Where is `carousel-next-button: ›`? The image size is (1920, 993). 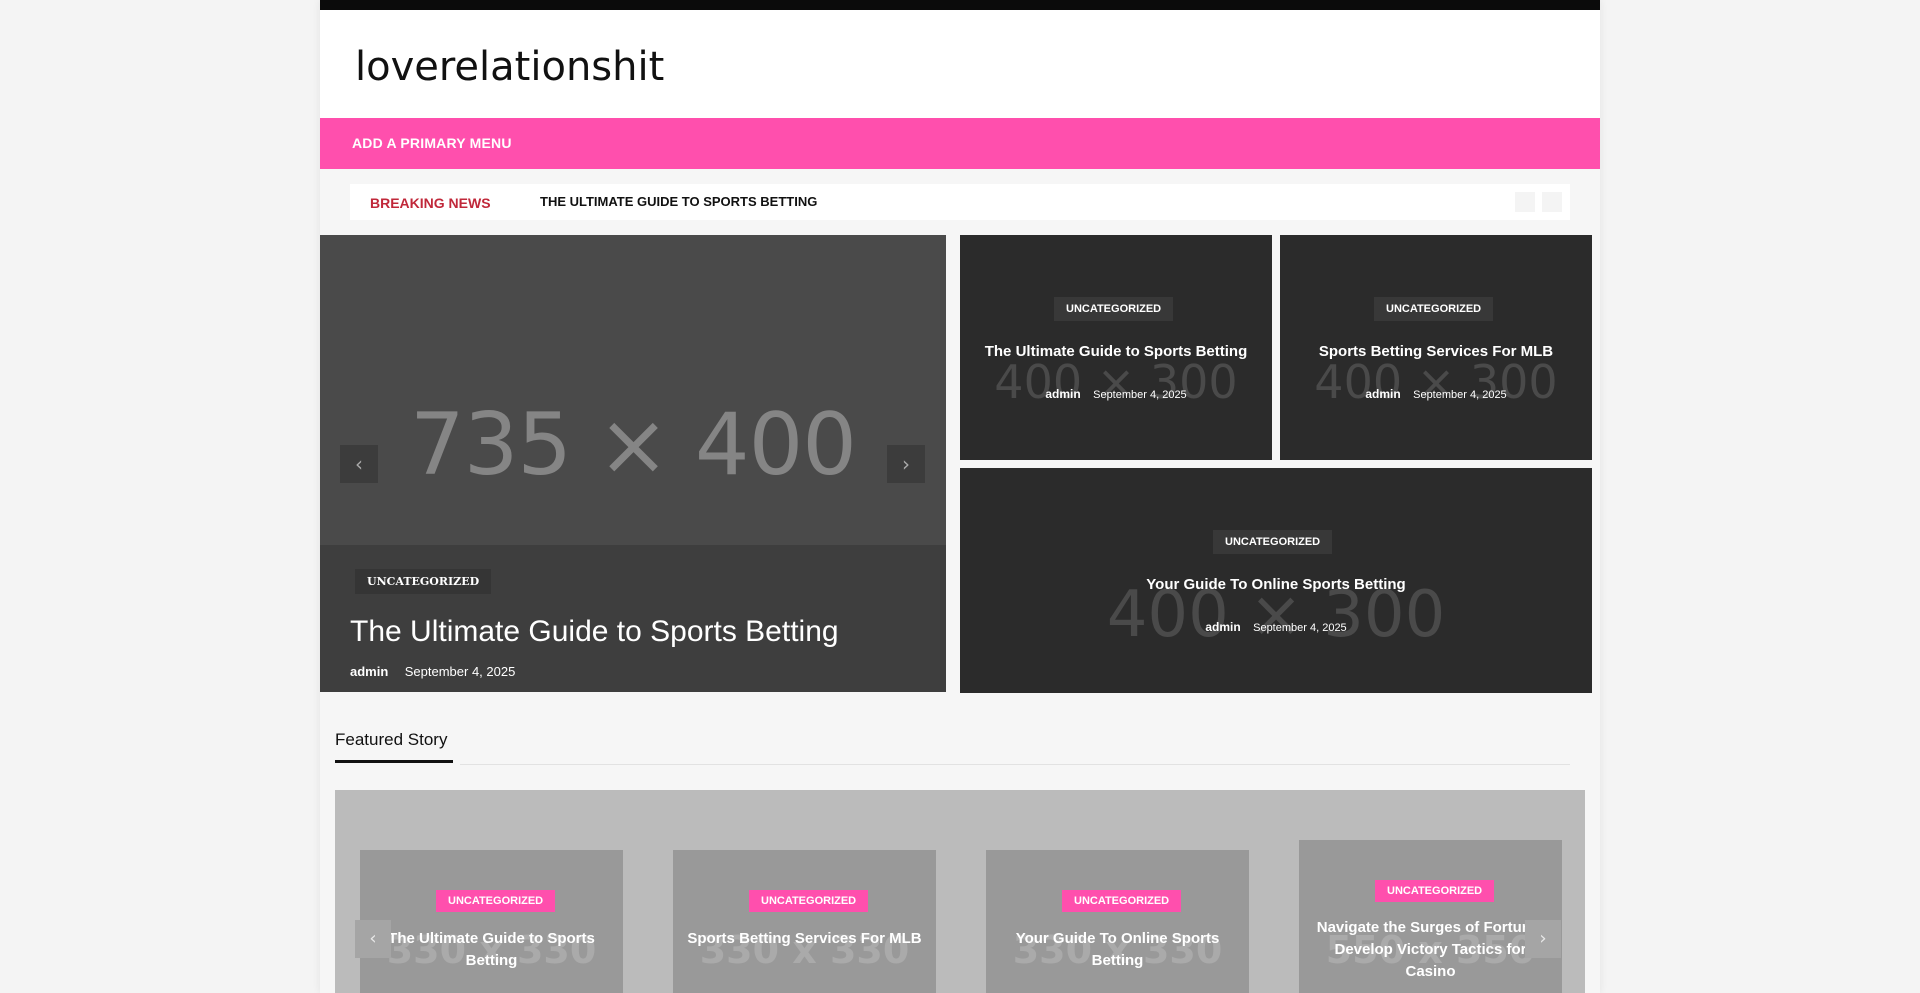
carousel-next-button: › is located at coordinates (1543, 939).